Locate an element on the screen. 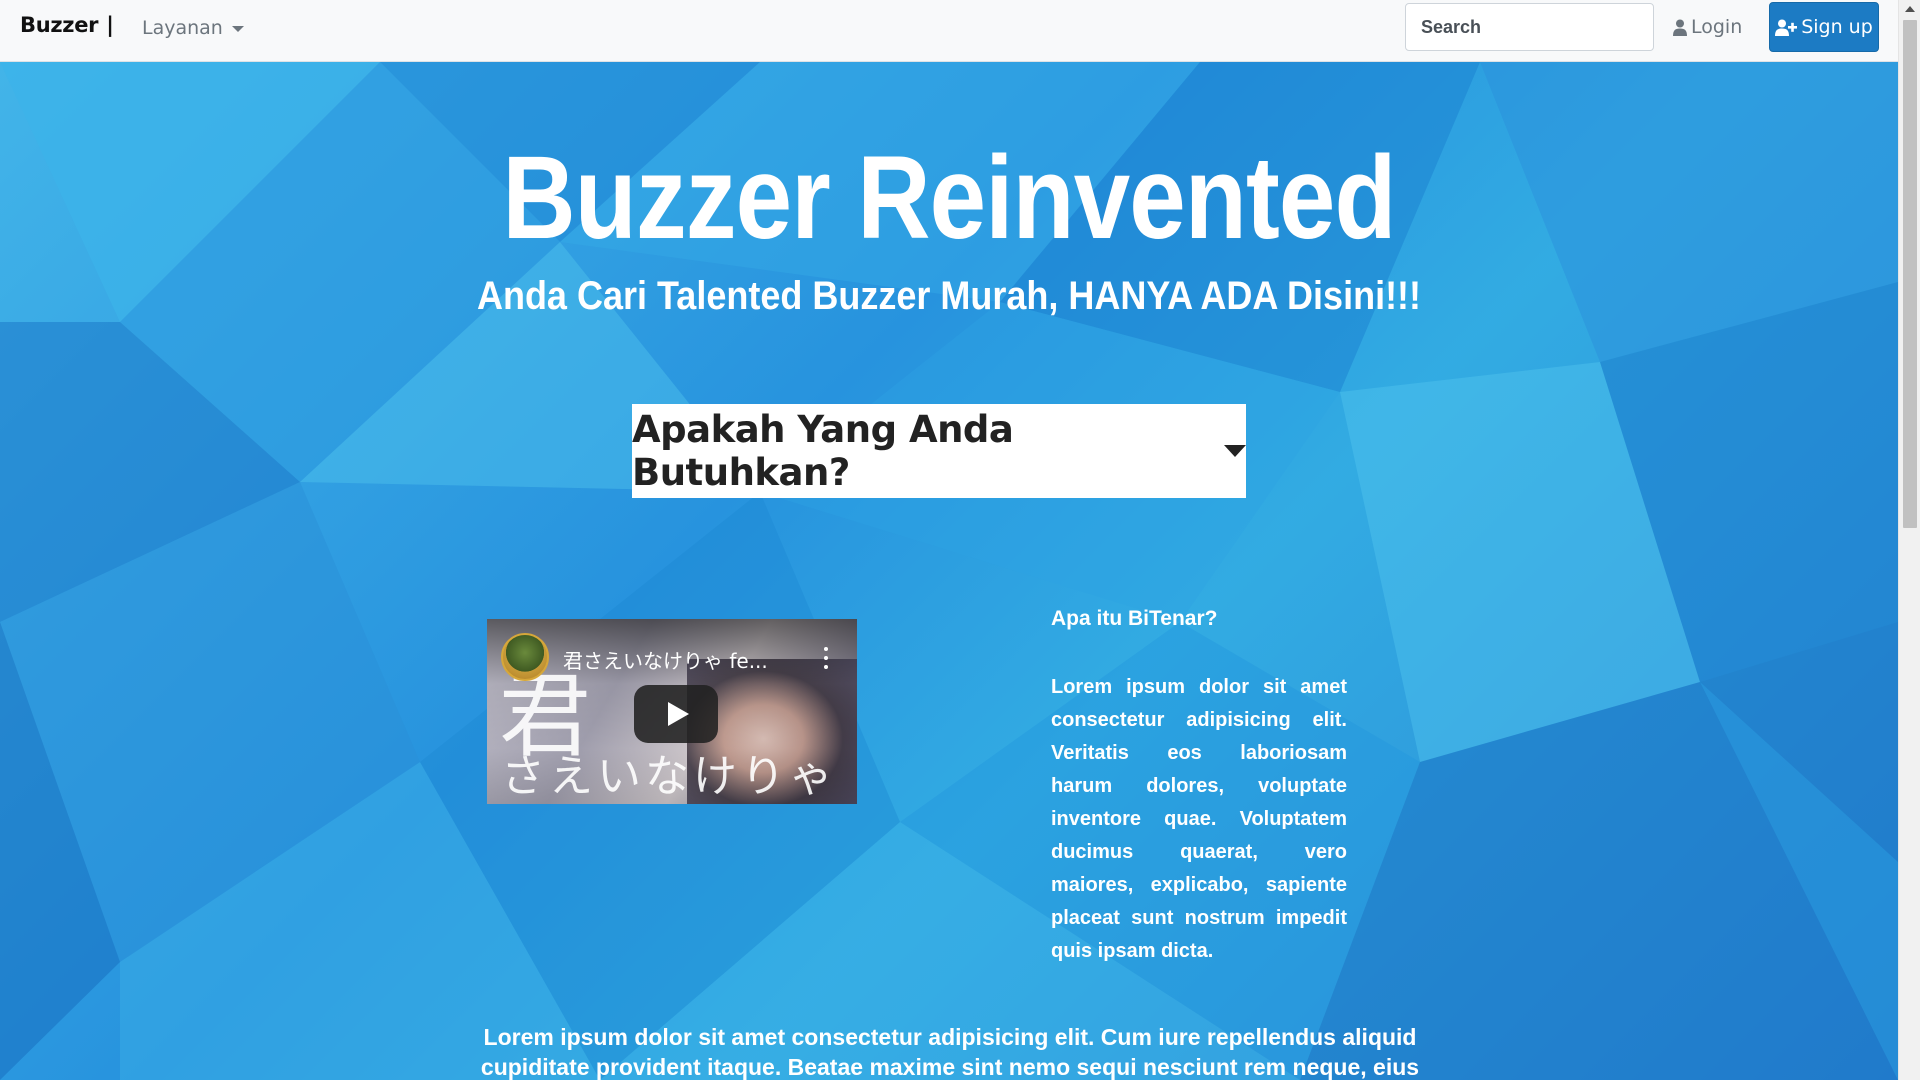 The height and width of the screenshot is (1080, 1920). login-label: Login is located at coordinates (1717, 27).